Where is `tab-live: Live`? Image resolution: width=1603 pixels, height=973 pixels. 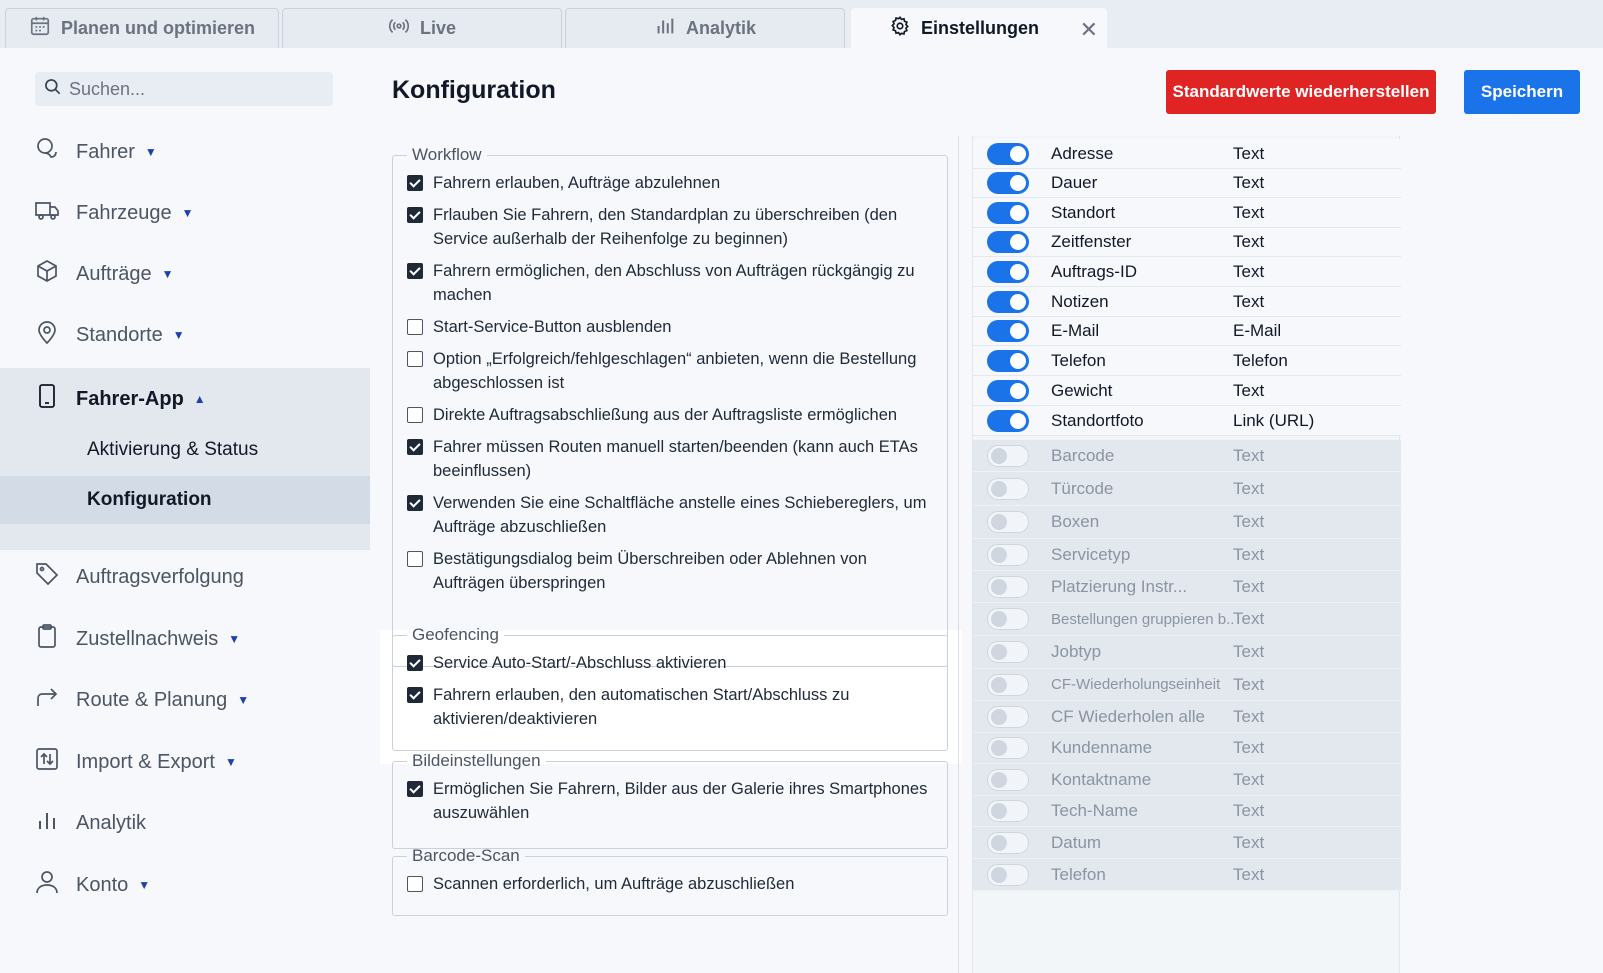
tab-live: Live is located at coordinates (422, 28).